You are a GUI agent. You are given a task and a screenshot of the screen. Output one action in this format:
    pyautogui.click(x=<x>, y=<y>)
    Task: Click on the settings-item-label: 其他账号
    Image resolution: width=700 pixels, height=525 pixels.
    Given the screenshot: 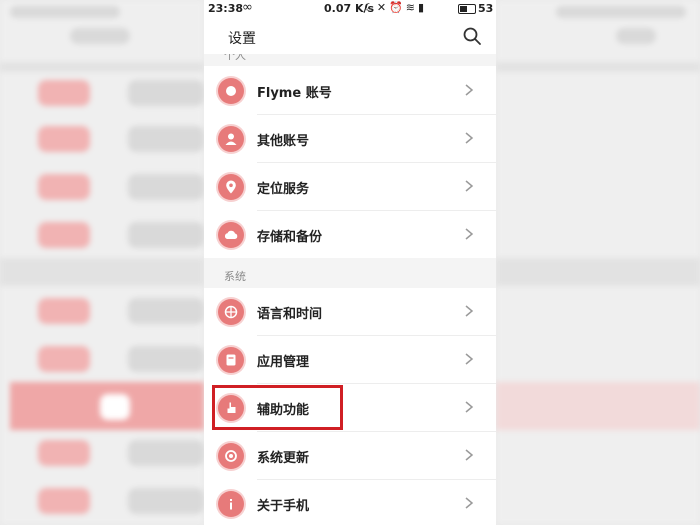 What is the action you would take?
    pyautogui.click(x=283, y=141)
    